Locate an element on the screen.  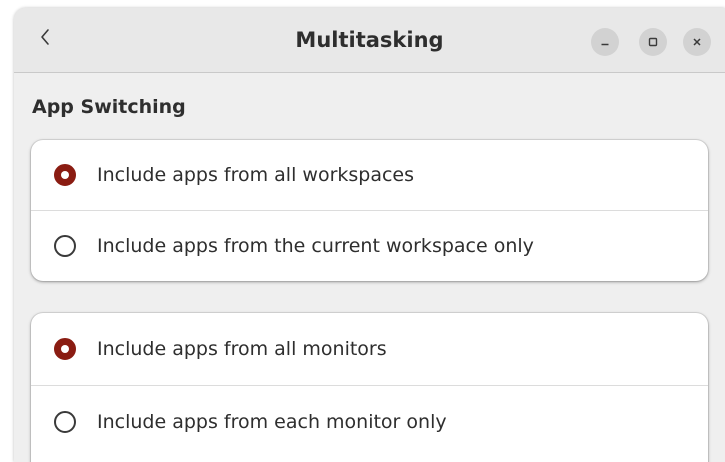
maximize-icon is located at coordinates (653, 42).